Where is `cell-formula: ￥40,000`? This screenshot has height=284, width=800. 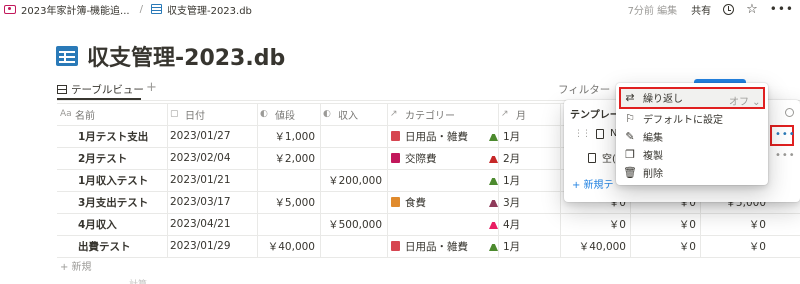 cell-formula: ￥40,000 is located at coordinates (593, 246).